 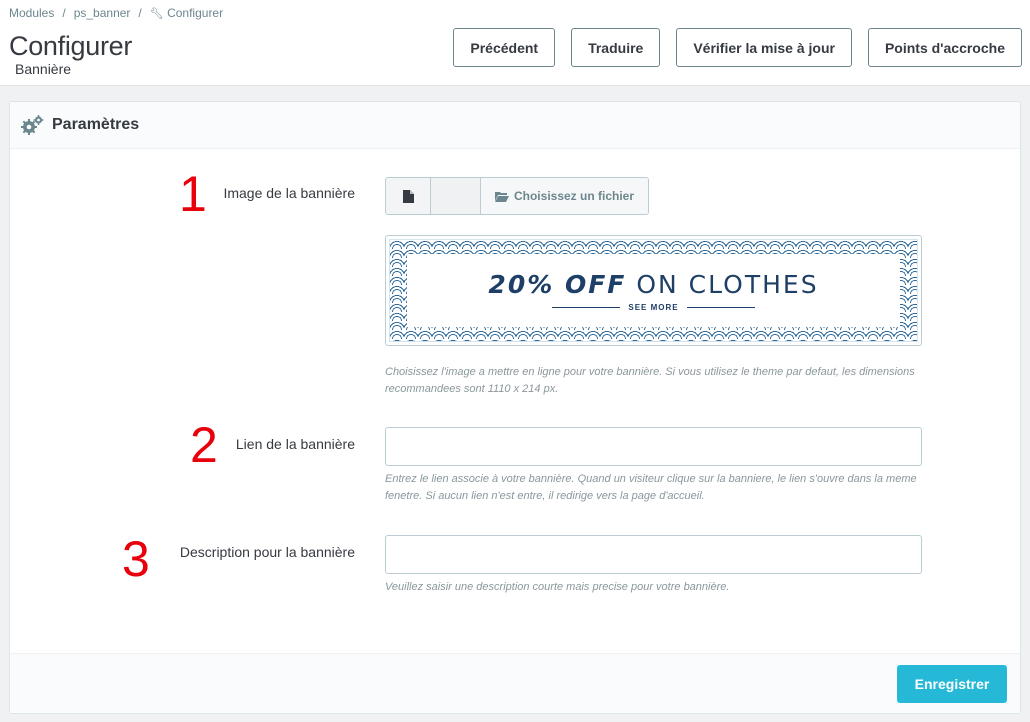 What do you see at coordinates (408, 196) in the screenshot?
I see `file-icon` at bounding box center [408, 196].